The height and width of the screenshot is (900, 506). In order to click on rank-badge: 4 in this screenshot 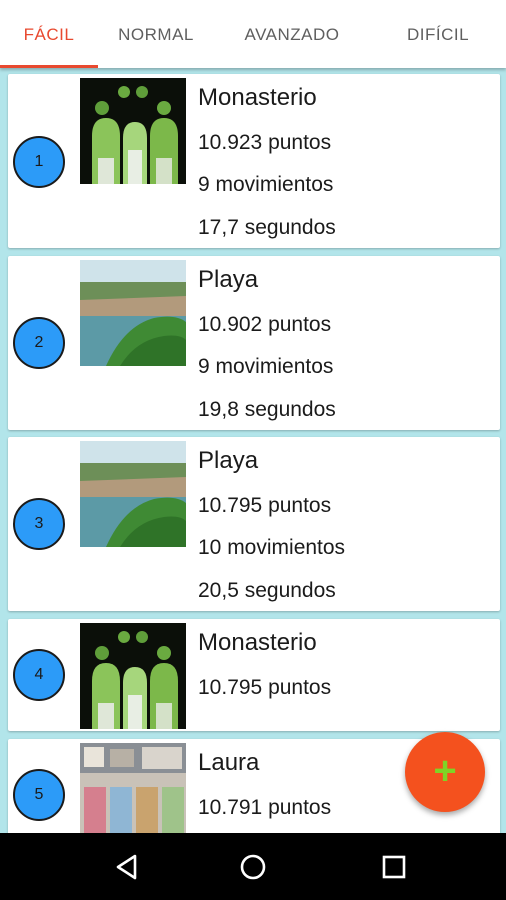, I will do `click(39, 675)`.